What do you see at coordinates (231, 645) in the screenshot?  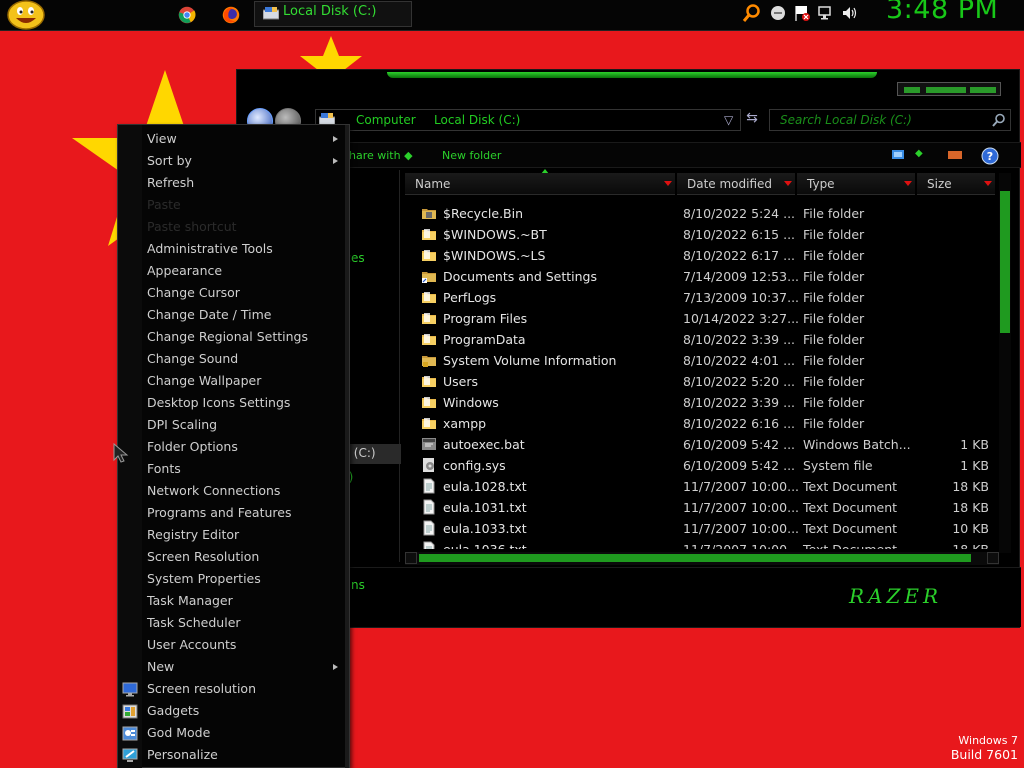 I see `menu-item-user-accounts: User Accounts` at bounding box center [231, 645].